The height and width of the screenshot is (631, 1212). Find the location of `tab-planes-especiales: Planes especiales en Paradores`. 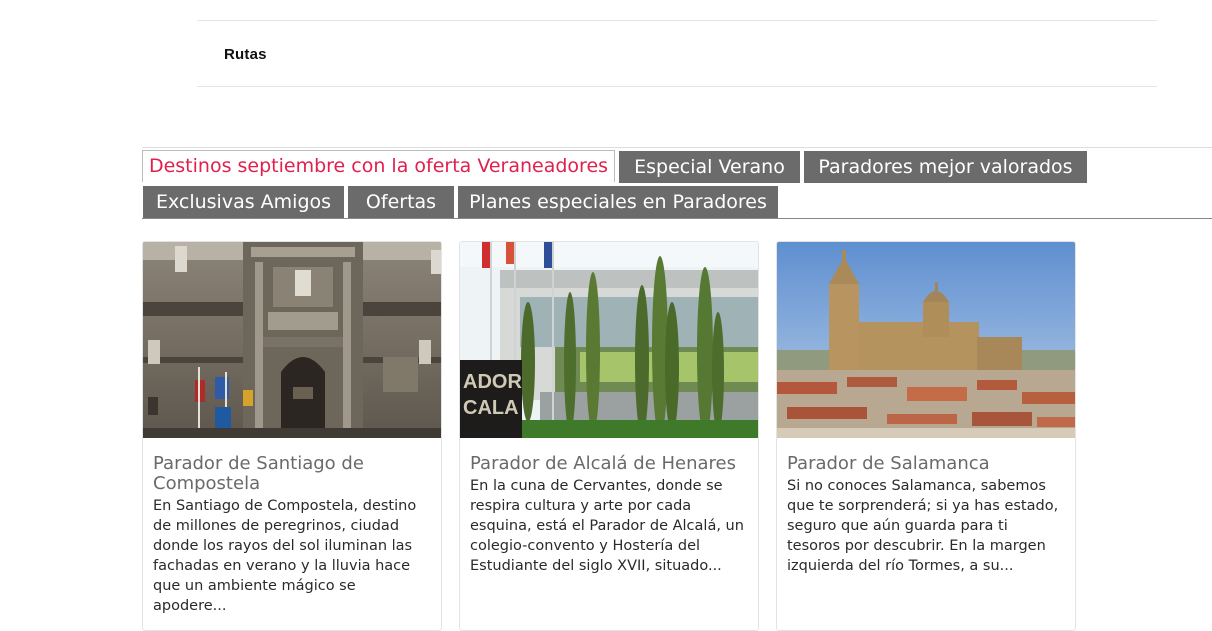

tab-planes-especiales: Planes especiales en Paradores is located at coordinates (618, 202).